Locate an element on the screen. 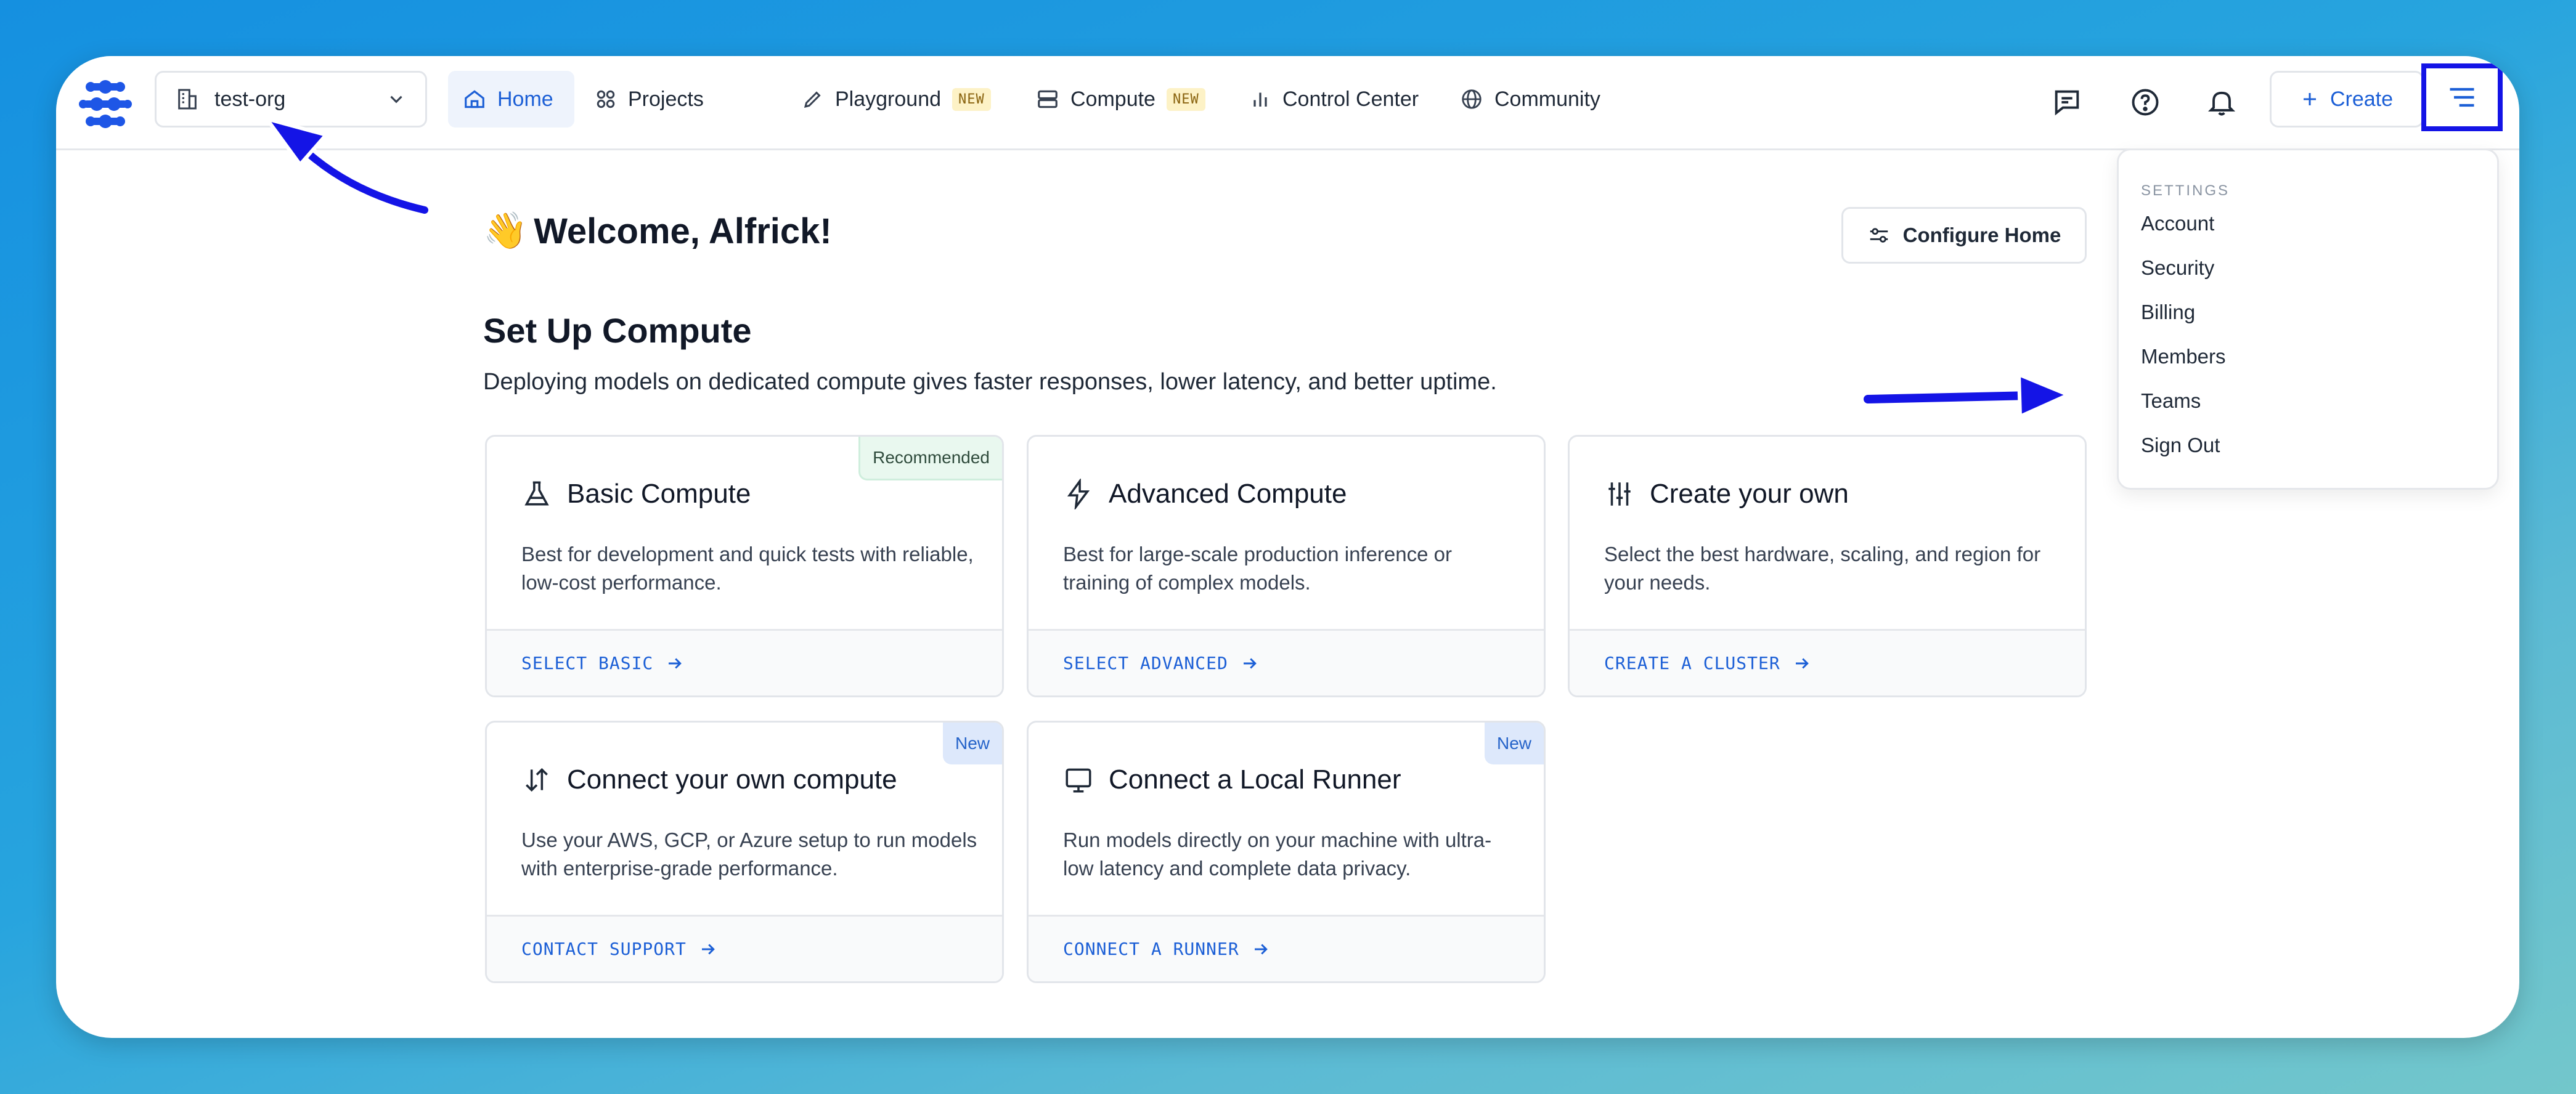  annotation-arrow-org is located at coordinates (347, 166).